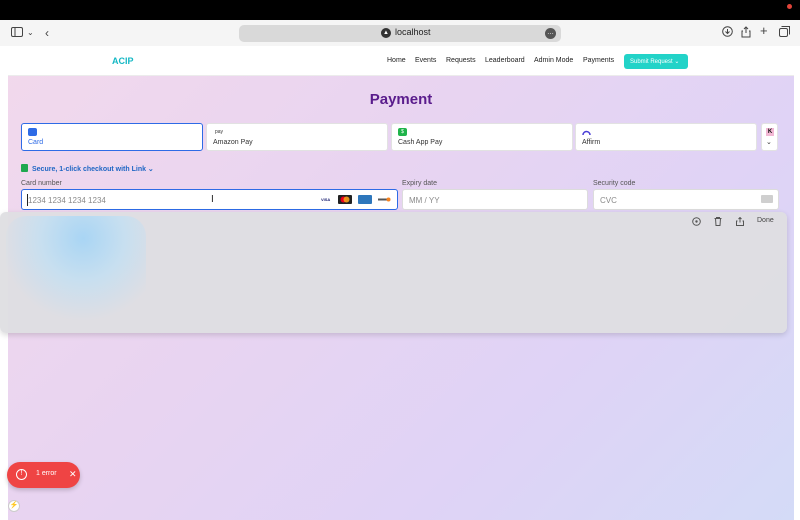 The image size is (800, 520). I want to click on done-button: Done, so click(765, 220).